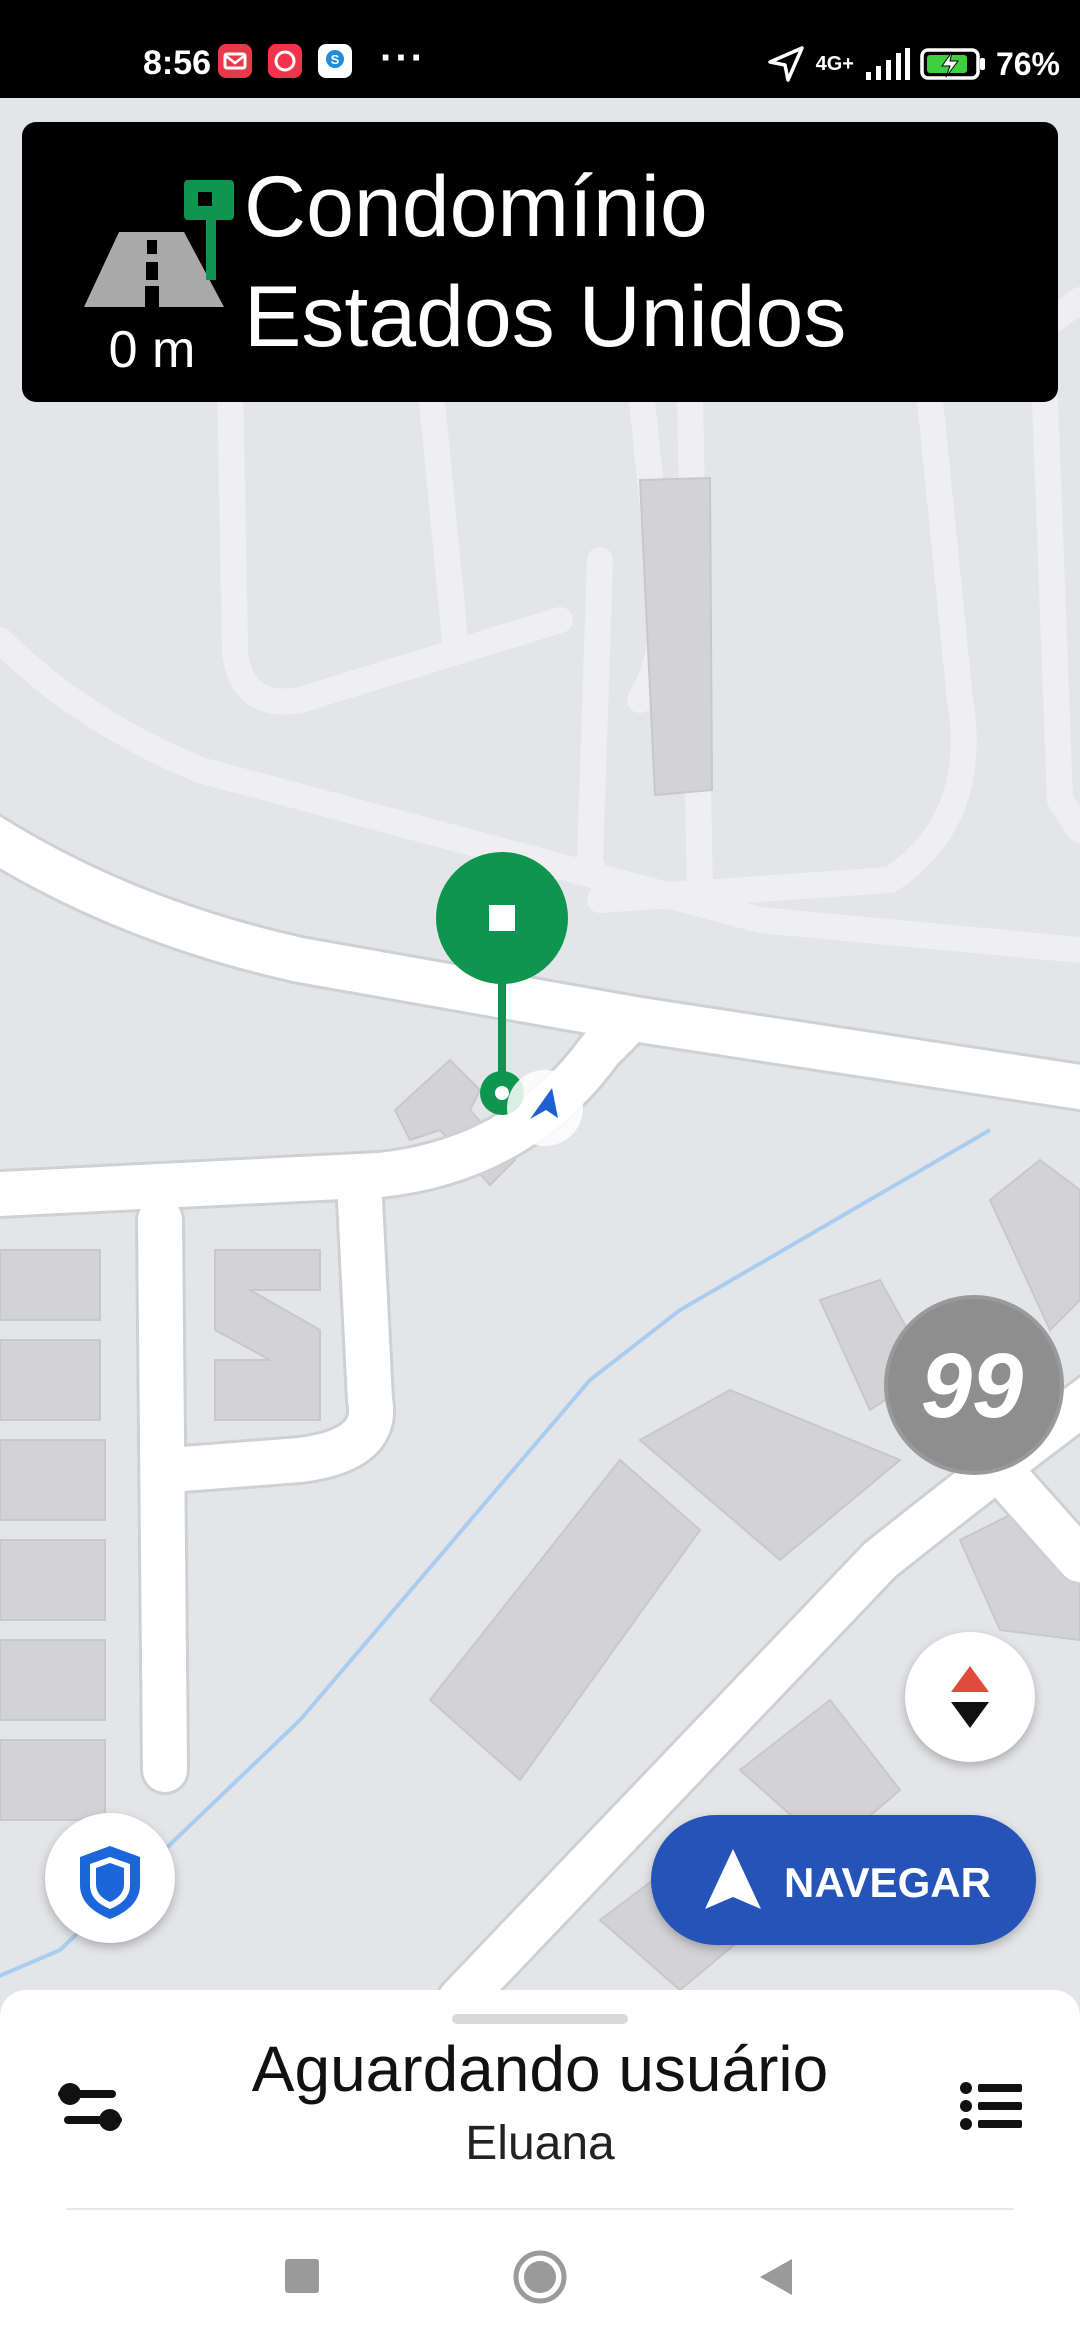 The width and height of the screenshot is (1080, 2340). What do you see at coordinates (540, 2209) in the screenshot?
I see `sheet-divider` at bounding box center [540, 2209].